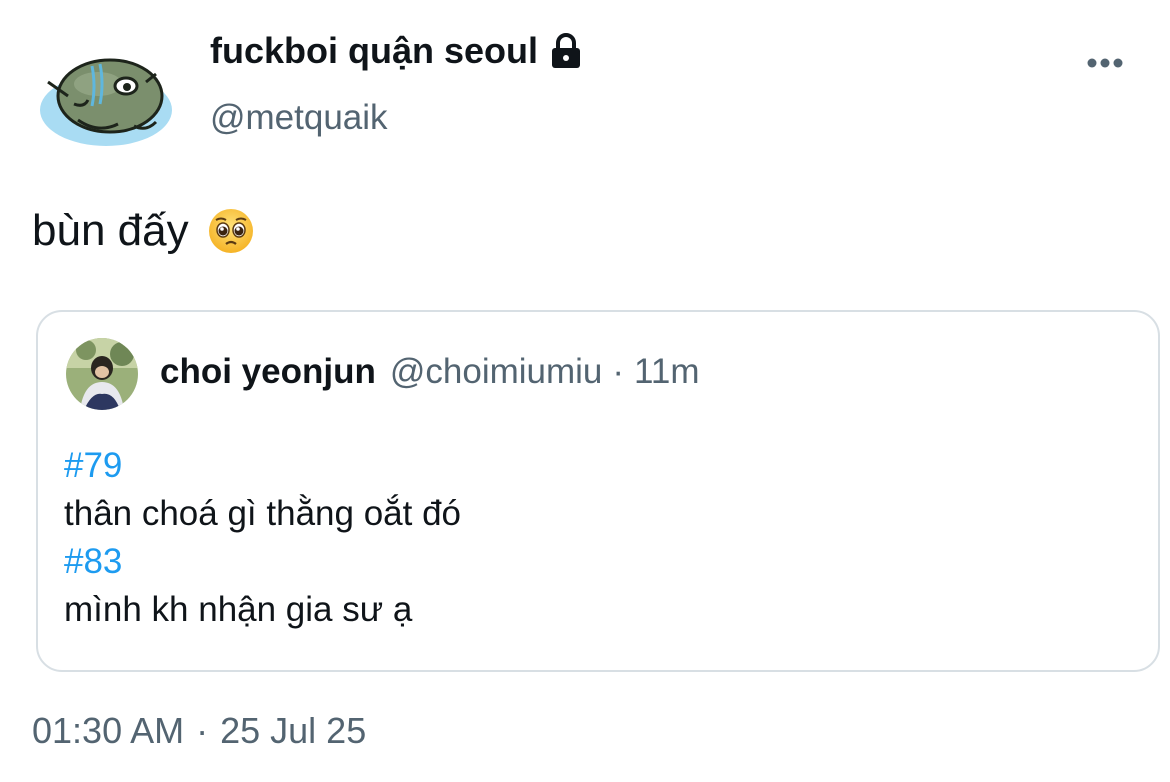  Describe the element at coordinates (231, 231) in the screenshot. I see `pleading-face-emoji-icon` at that location.